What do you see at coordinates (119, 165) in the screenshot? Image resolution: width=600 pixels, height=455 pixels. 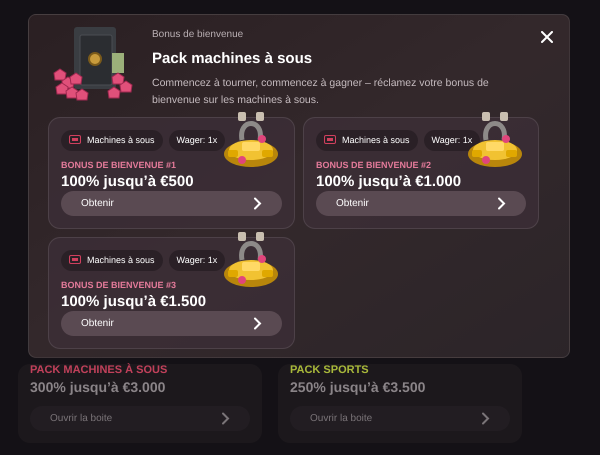 I see `bonus-label: BONUS DE BIENVENUE #1` at bounding box center [119, 165].